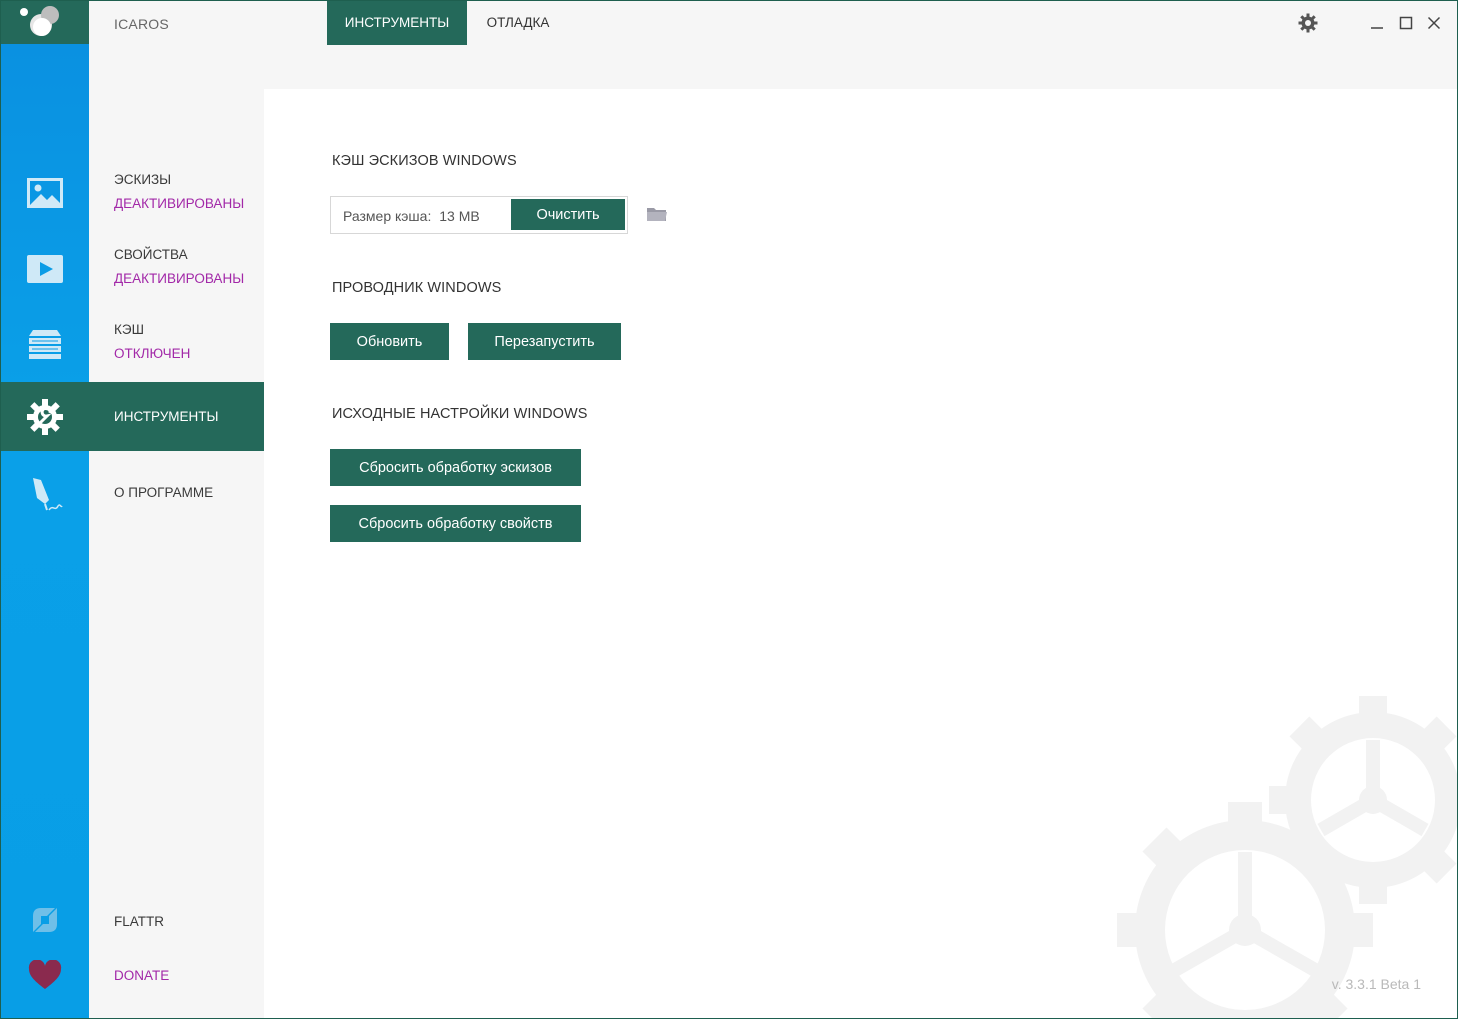 Image resolution: width=1458 pixels, height=1019 pixels. I want to click on nav-item-thumbnails: ЭСКИЗЫ ДЕАКТИВИРОВАНЫ, so click(179, 191).